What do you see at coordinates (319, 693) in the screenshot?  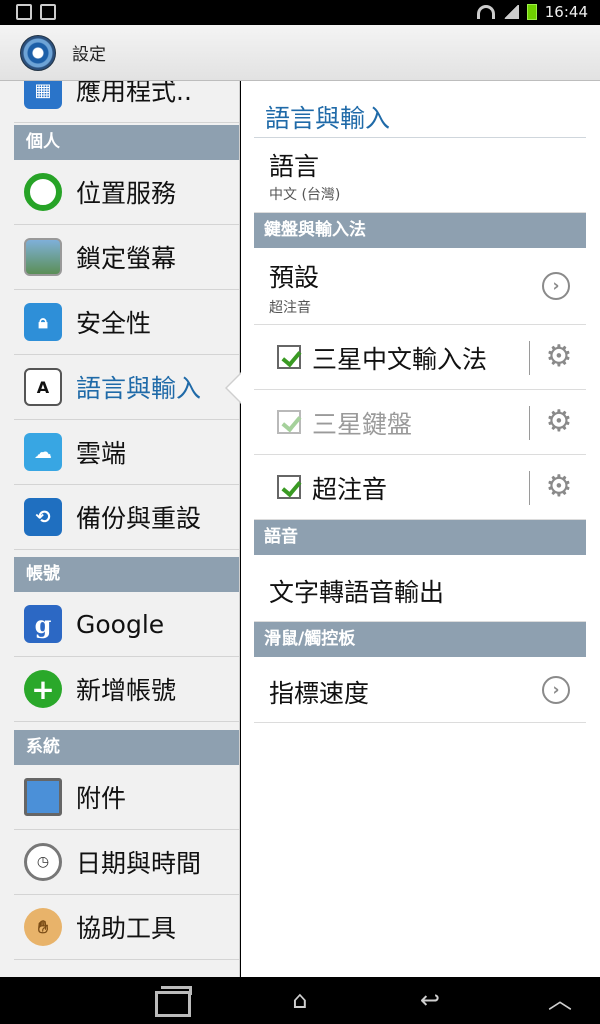 I see `pointer-speed-label: 指標速度` at bounding box center [319, 693].